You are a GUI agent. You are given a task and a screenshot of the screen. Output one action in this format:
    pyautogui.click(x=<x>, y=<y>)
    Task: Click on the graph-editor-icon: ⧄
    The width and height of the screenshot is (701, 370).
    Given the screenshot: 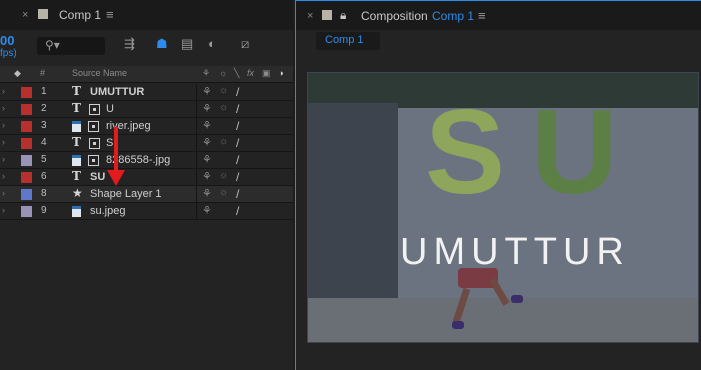 What is the action you would take?
    pyautogui.click(x=245, y=44)
    